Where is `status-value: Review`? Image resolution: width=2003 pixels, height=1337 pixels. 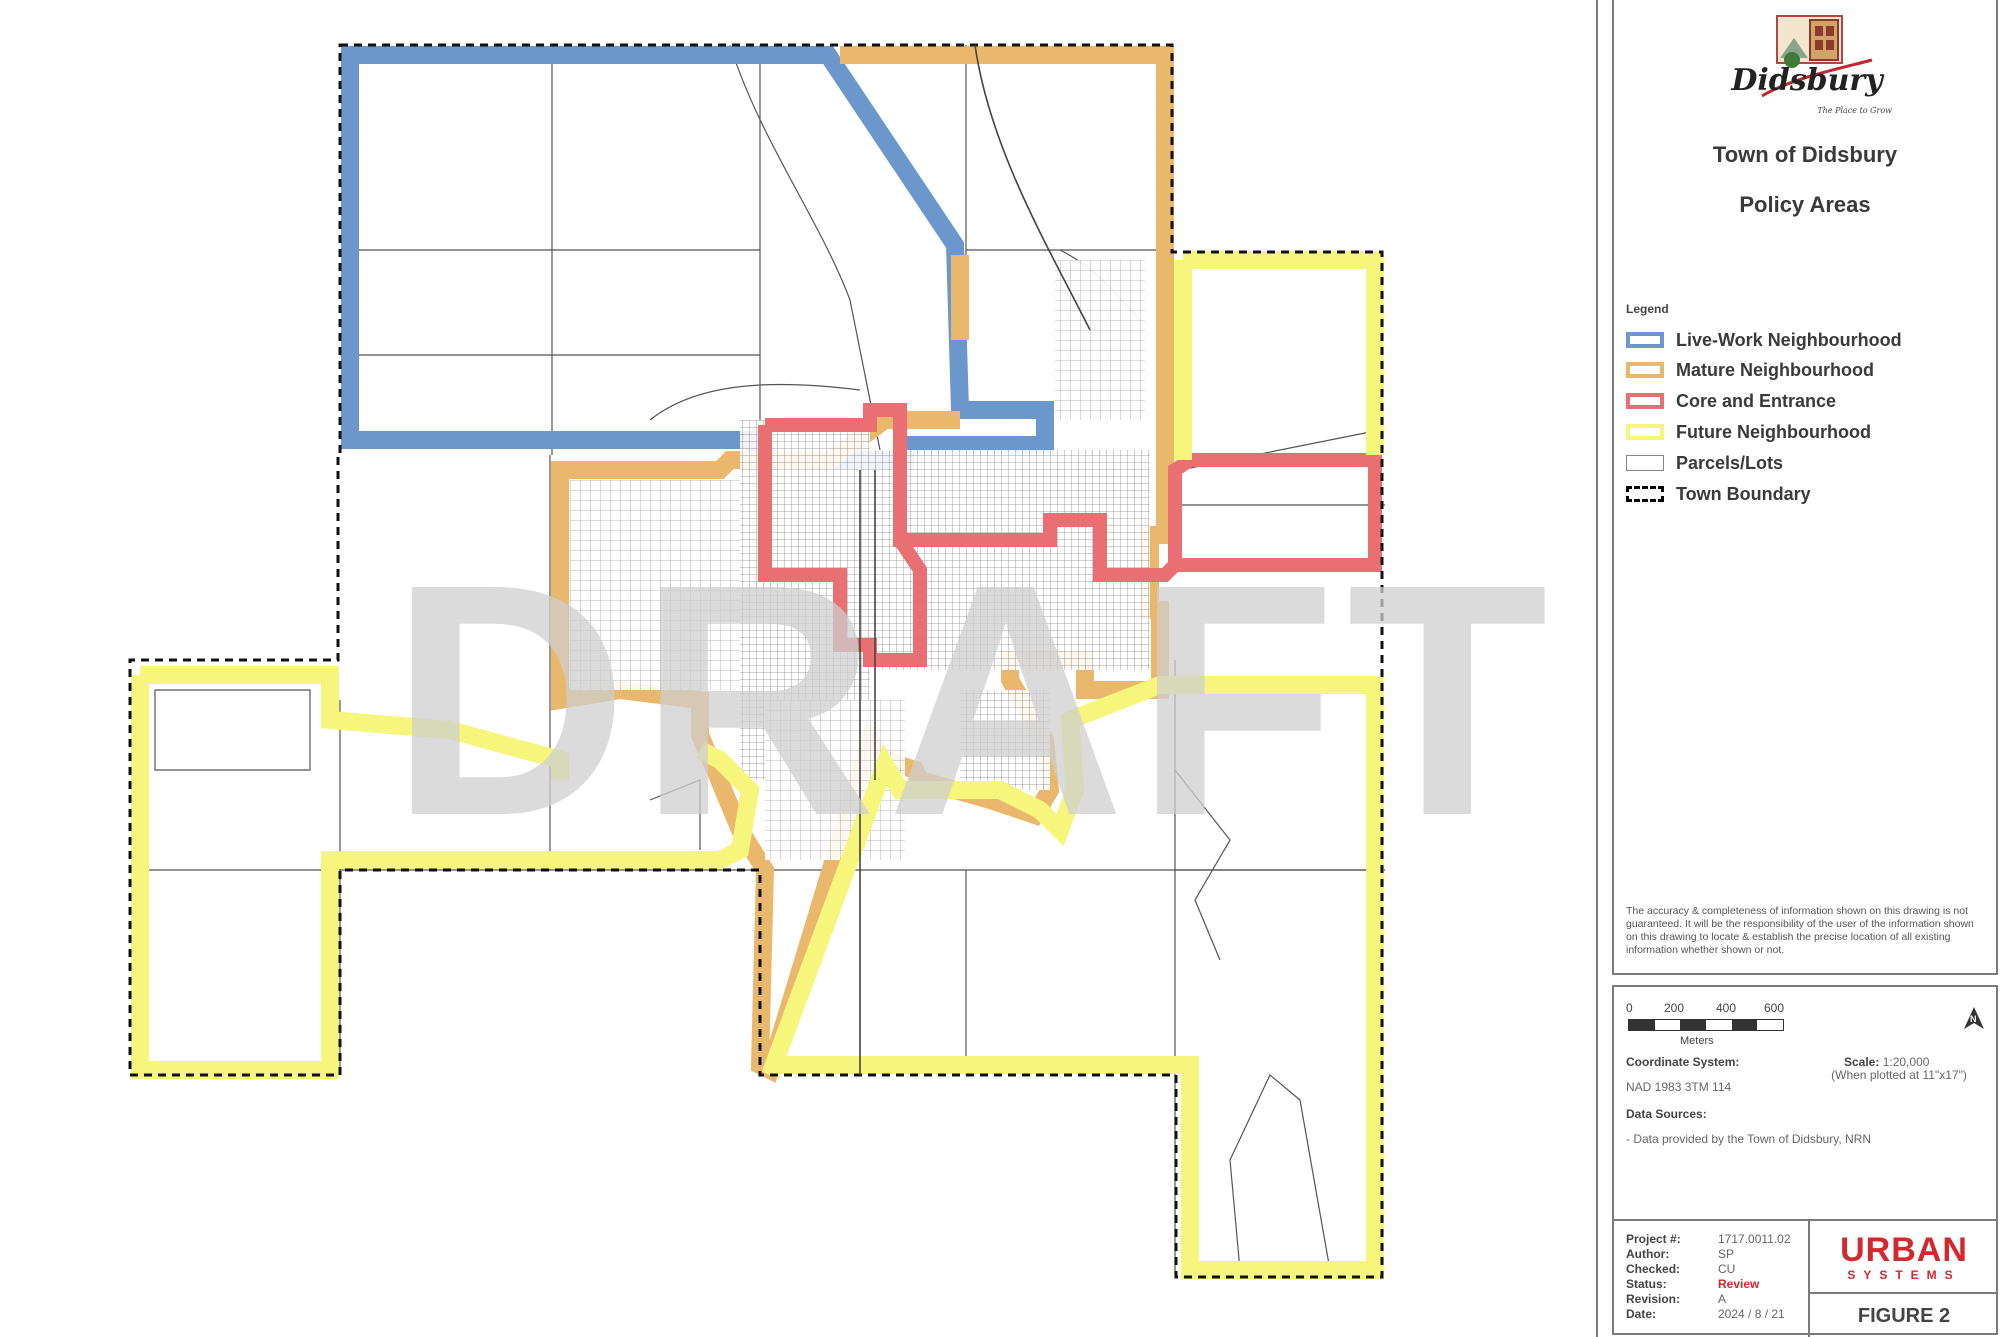 status-value: Review is located at coordinates (1739, 1284).